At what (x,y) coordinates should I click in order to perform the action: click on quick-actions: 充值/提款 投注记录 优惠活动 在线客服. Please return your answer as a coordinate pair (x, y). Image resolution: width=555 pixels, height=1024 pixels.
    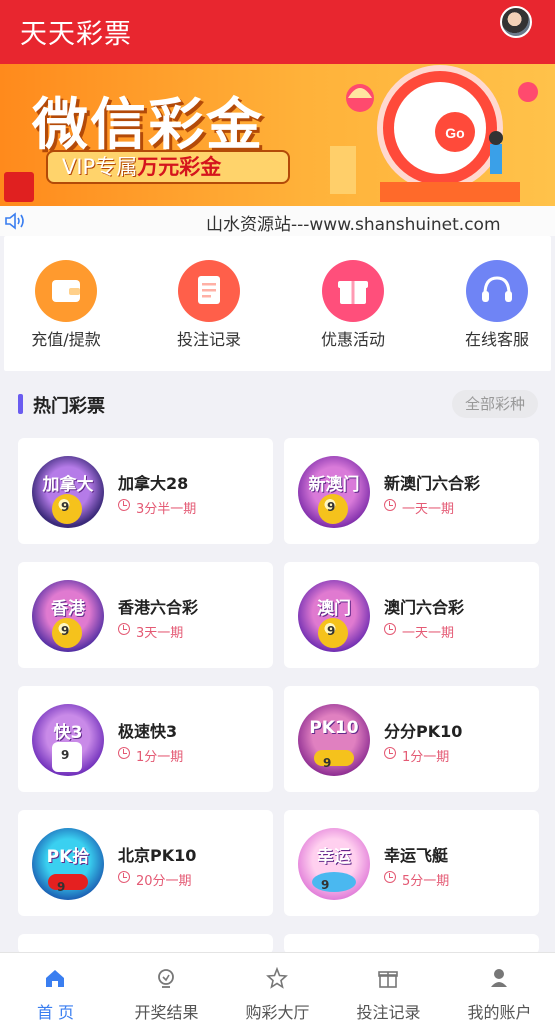
    Looking at the image, I should click on (277, 303).